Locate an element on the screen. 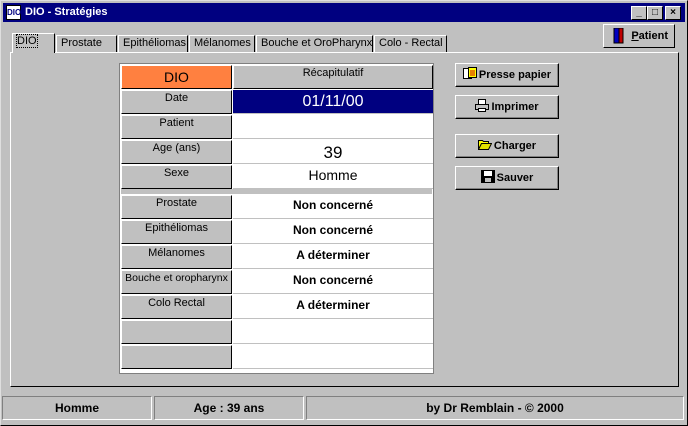 Image resolution: width=688 pixels, height=426 pixels. tab-dio: DIO is located at coordinates (33, 43).